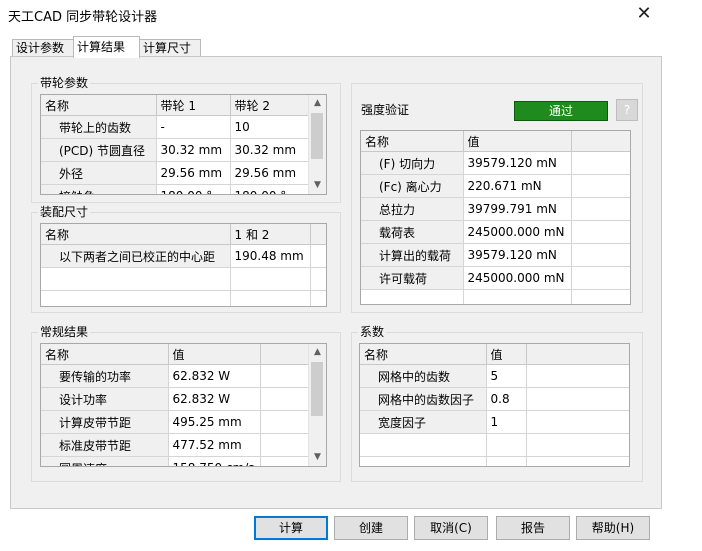 This screenshot has width=702, height=551. What do you see at coordinates (423, 376) in the screenshot?
I see `row-label: 网格中的齿数` at bounding box center [423, 376].